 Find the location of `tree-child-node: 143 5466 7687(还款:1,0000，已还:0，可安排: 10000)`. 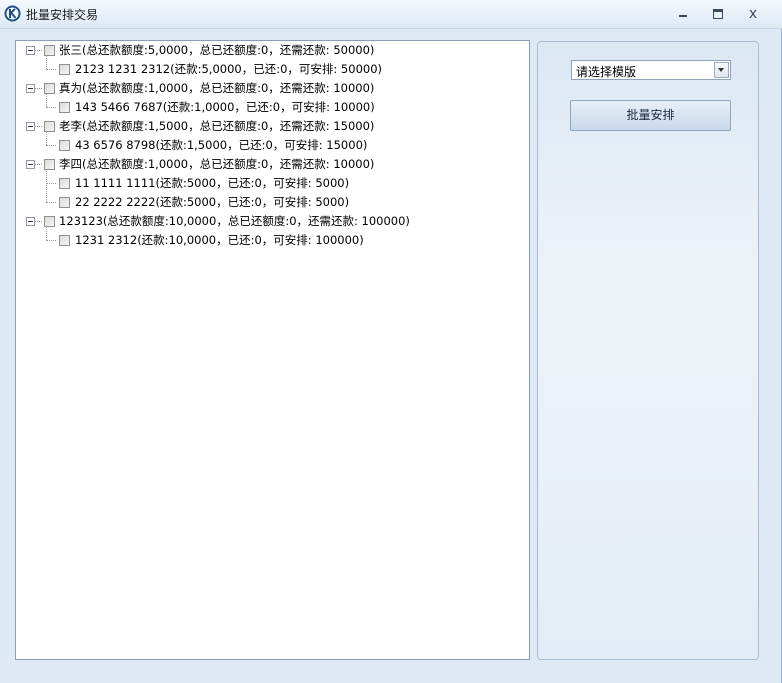

tree-child-node: 143 5466 7687(还款:1,0000，已还:0，可安排: 10000) is located at coordinates (271, 107).